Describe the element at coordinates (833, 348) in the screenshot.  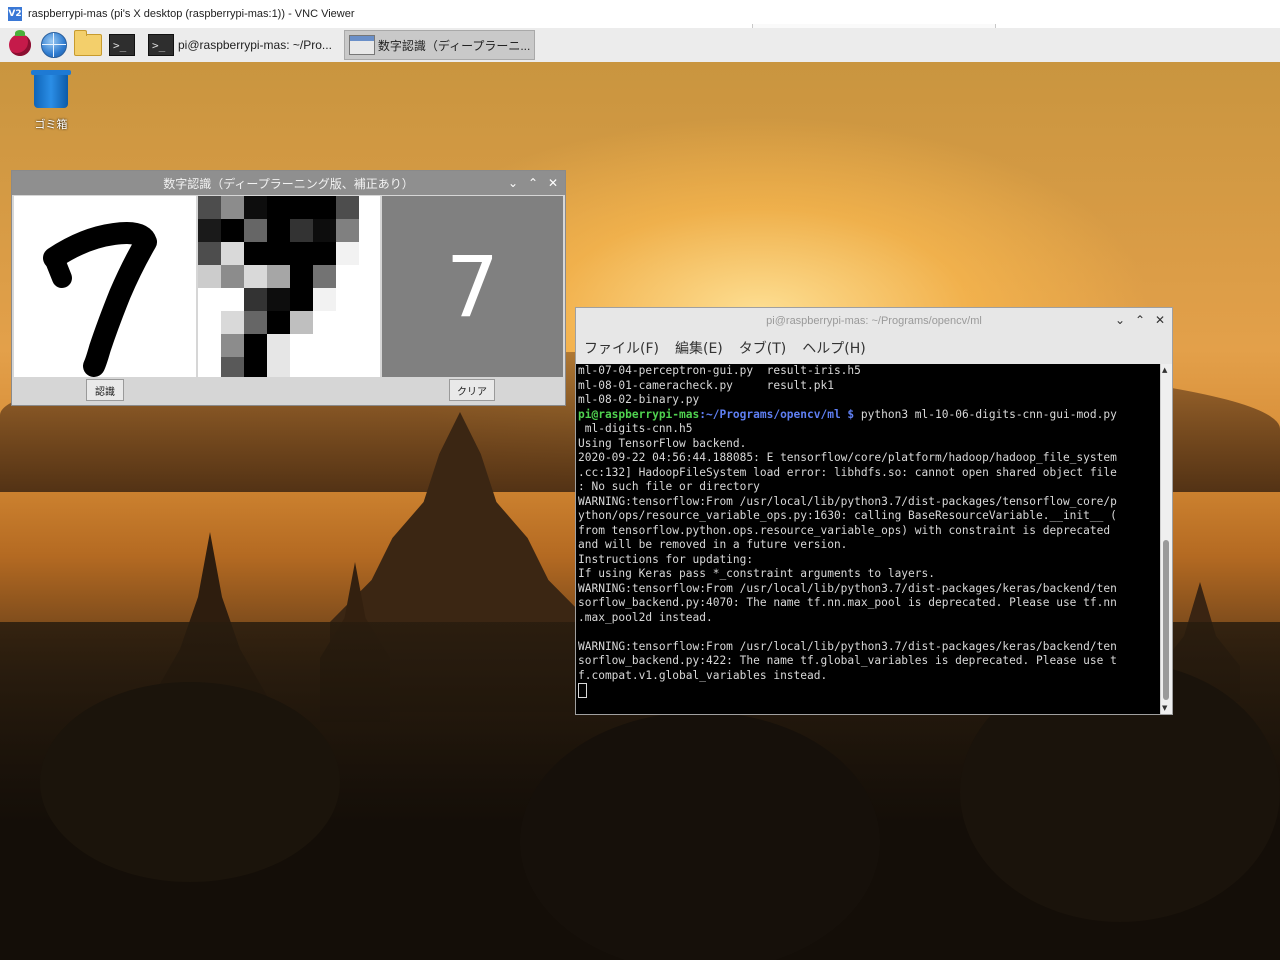
I see `menu-help: ヘルプ(H)` at that location.